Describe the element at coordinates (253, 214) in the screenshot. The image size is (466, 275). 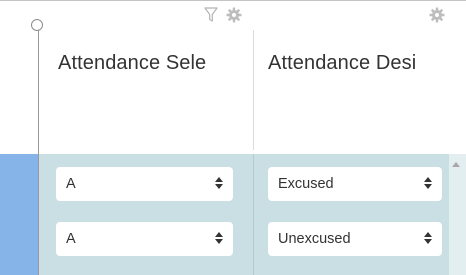
I see `cell-divider` at that location.